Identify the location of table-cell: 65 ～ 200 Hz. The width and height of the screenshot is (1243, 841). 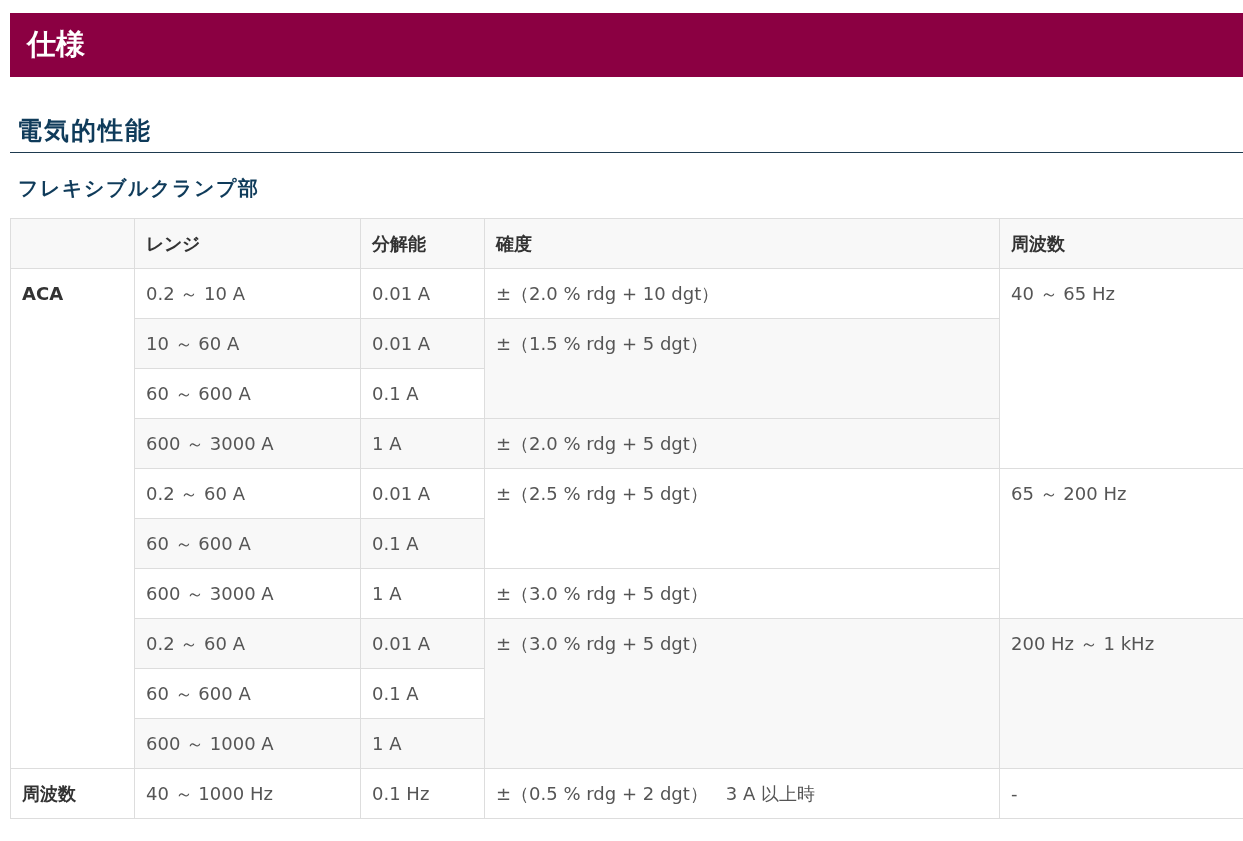
(1121, 543).